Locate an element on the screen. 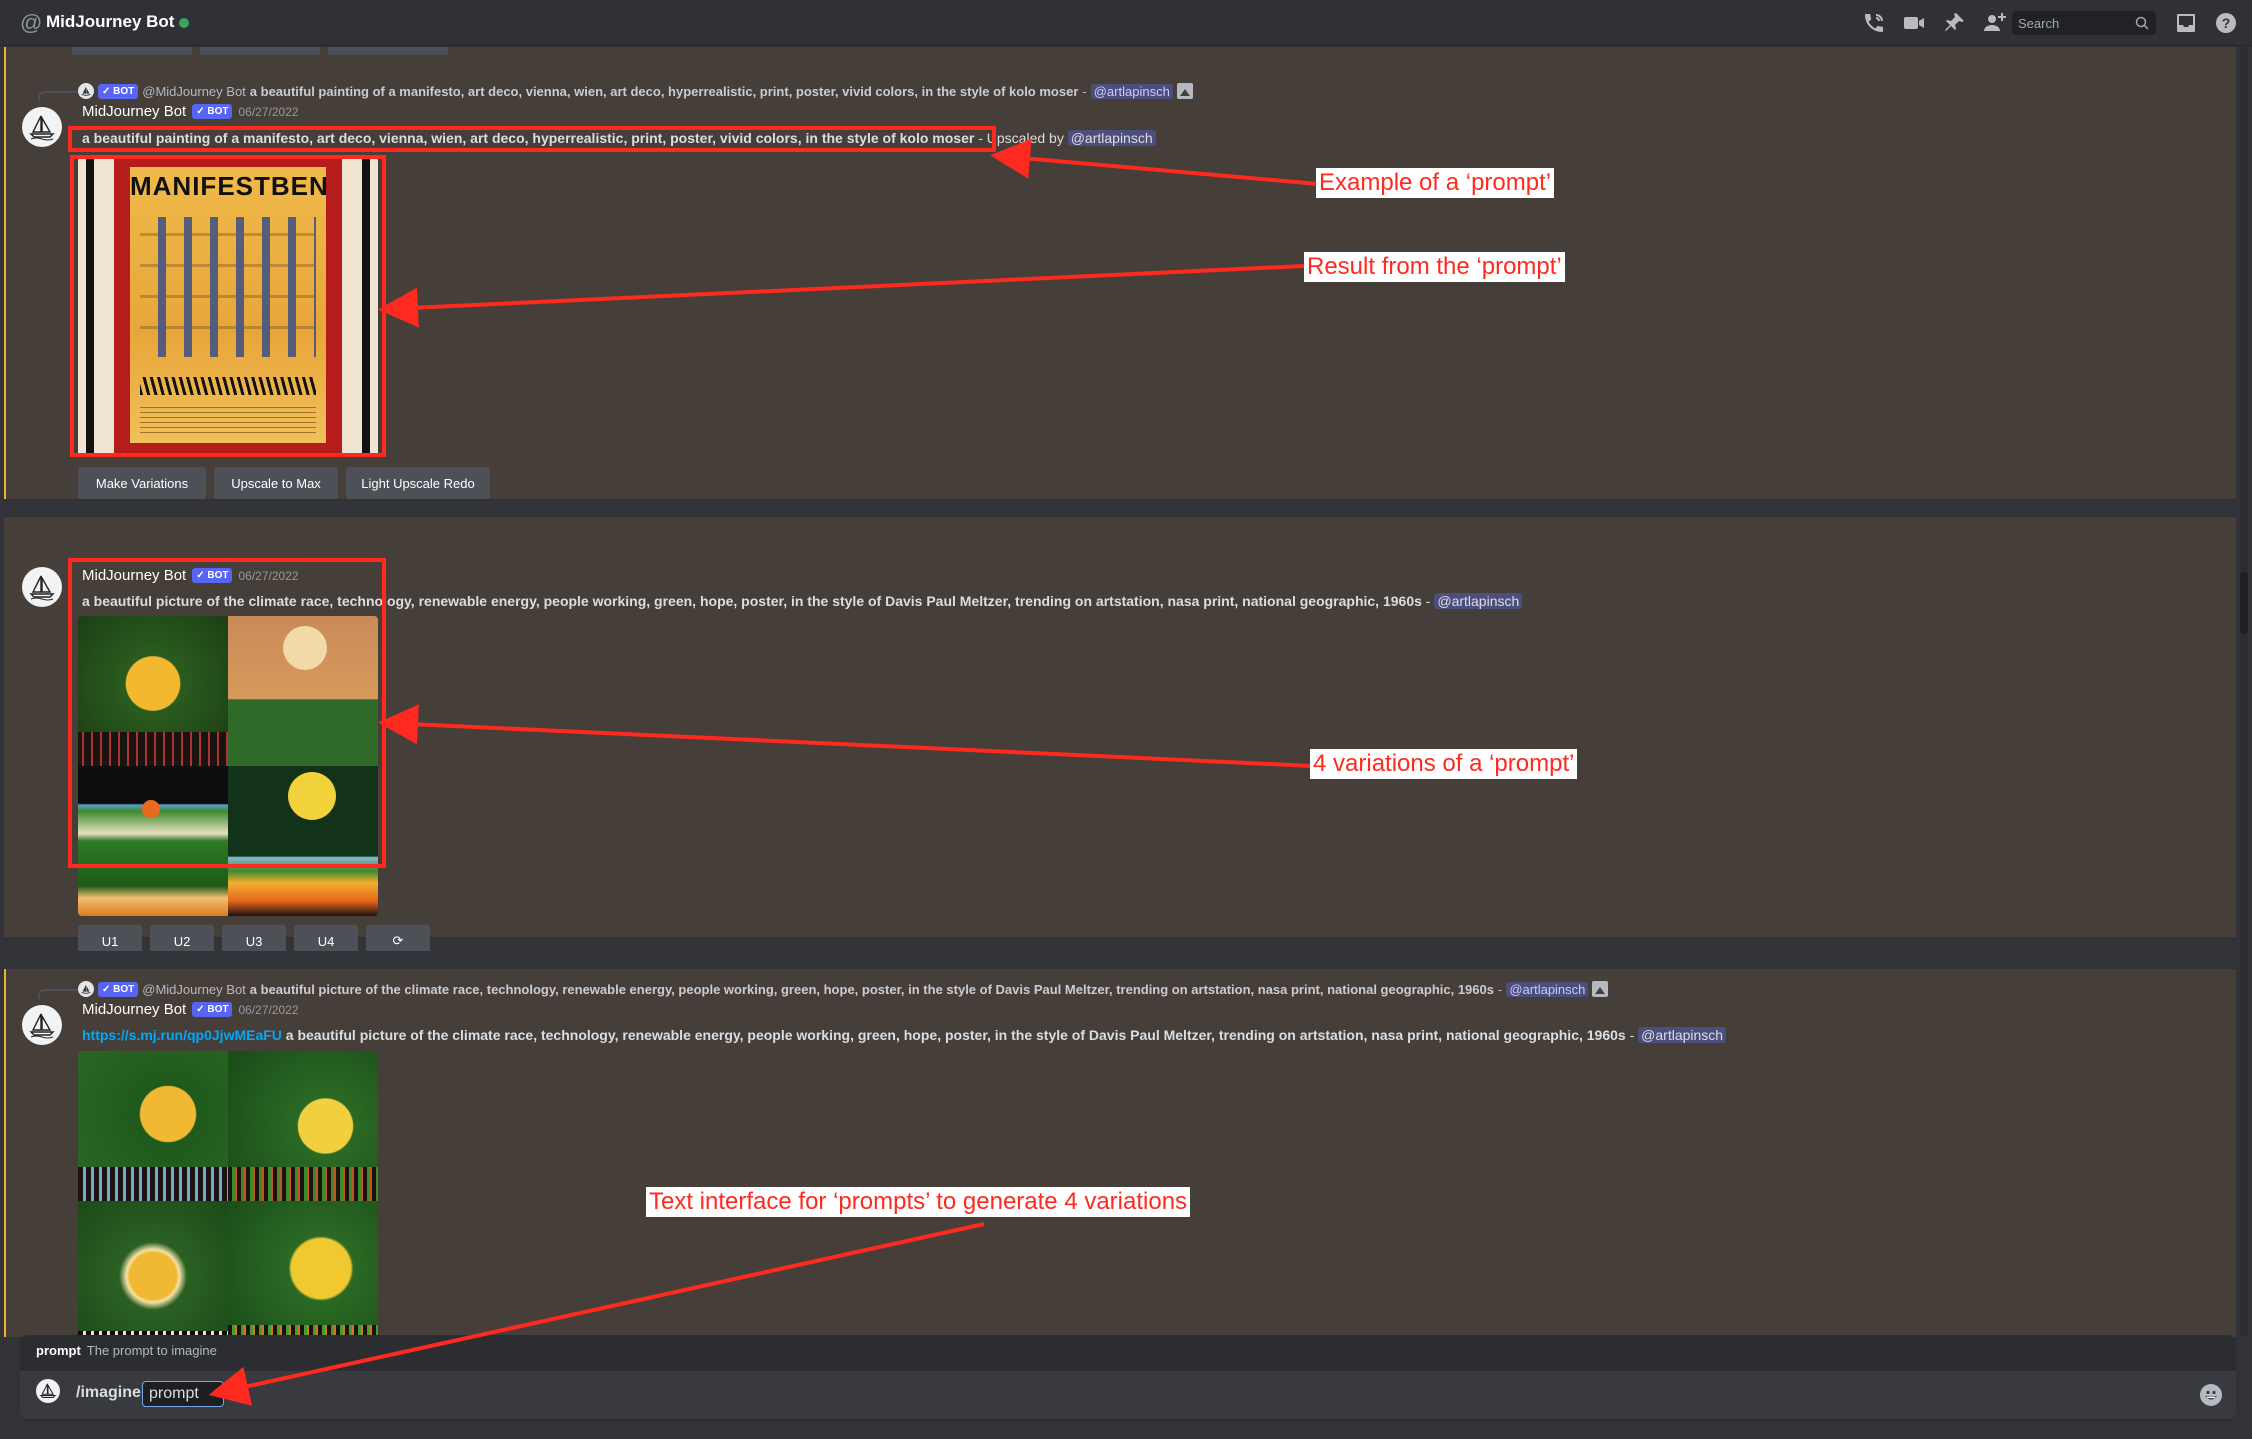 The image size is (2252, 1439). search-box is located at coordinates (2084, 23).